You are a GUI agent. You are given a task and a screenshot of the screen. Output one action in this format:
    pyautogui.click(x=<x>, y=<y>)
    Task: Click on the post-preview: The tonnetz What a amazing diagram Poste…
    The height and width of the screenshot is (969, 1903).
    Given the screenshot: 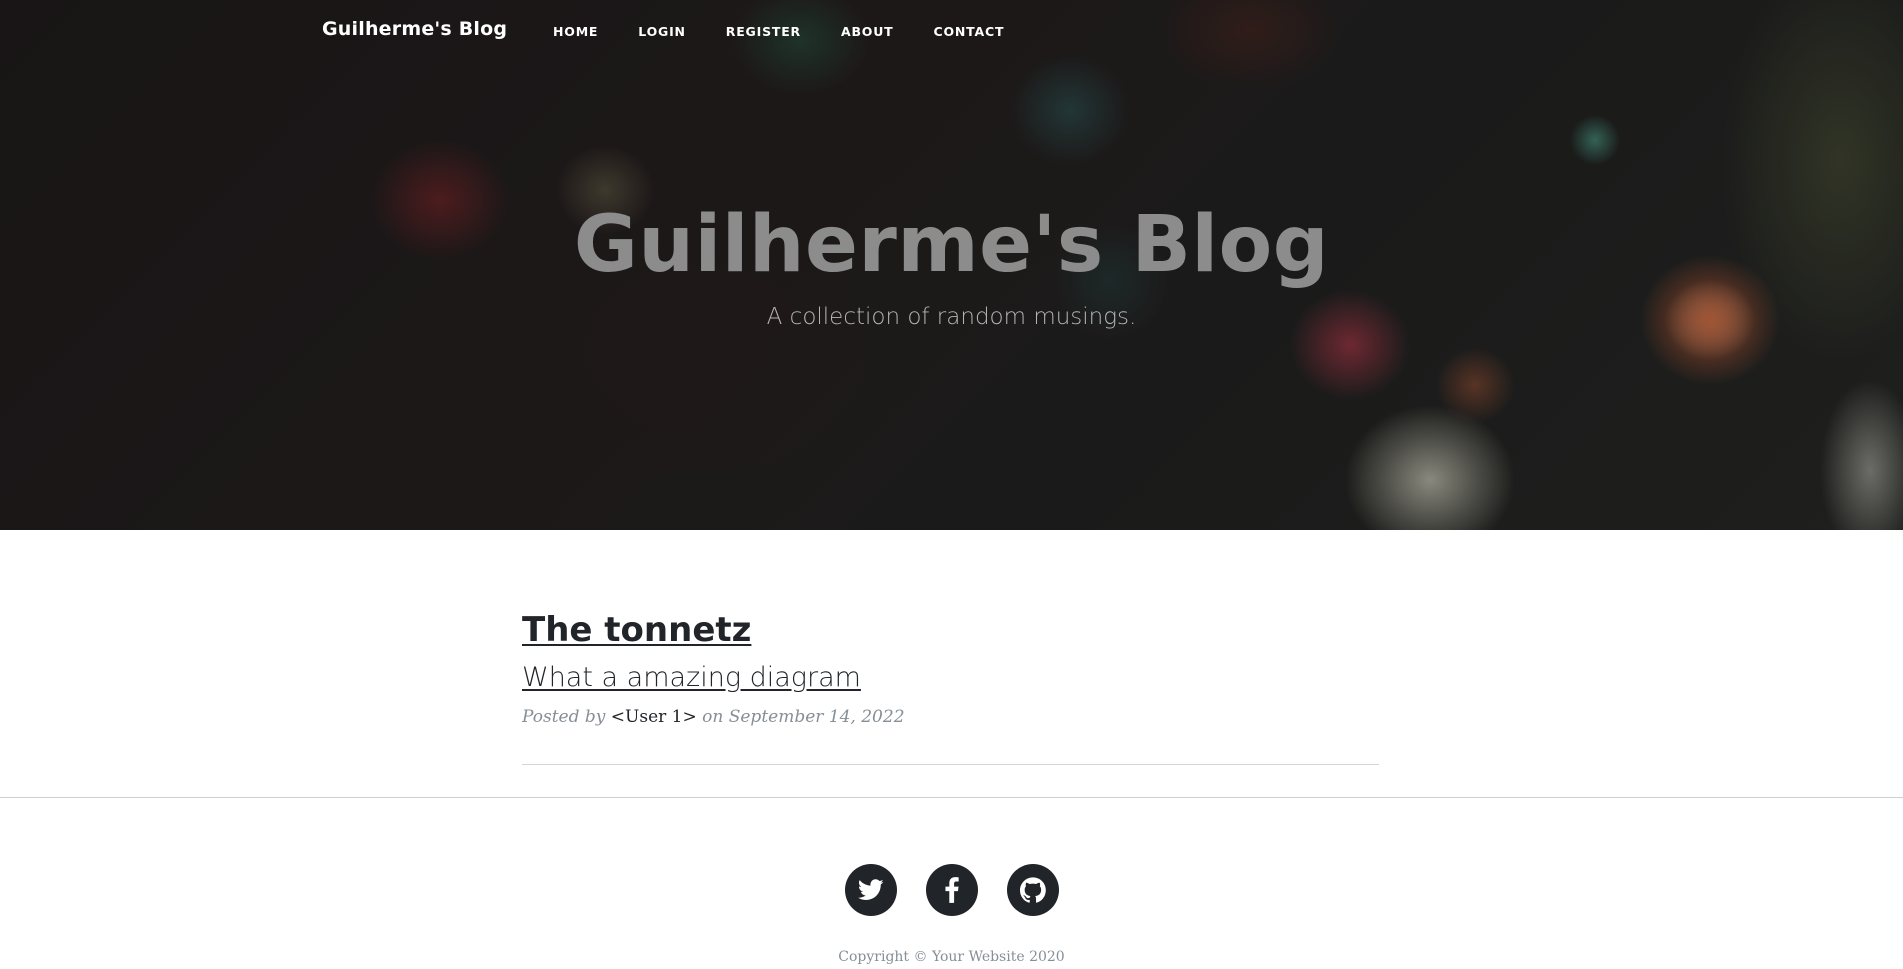 What is the action you would take?
    pyautogui.click(x=950, y=668)
    